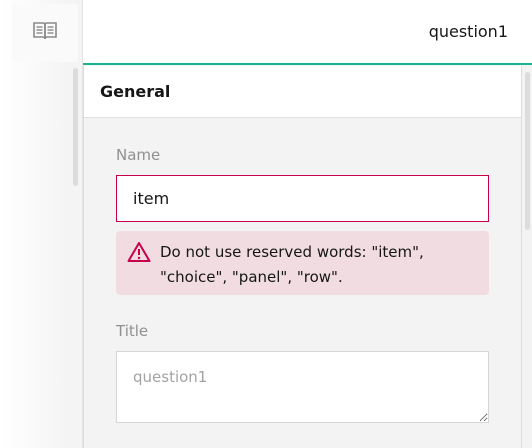 The image size is (532, 448). Describe the element at coordinates (527, 151) in the screenshot. I see `panel-scrollbar` at that location.